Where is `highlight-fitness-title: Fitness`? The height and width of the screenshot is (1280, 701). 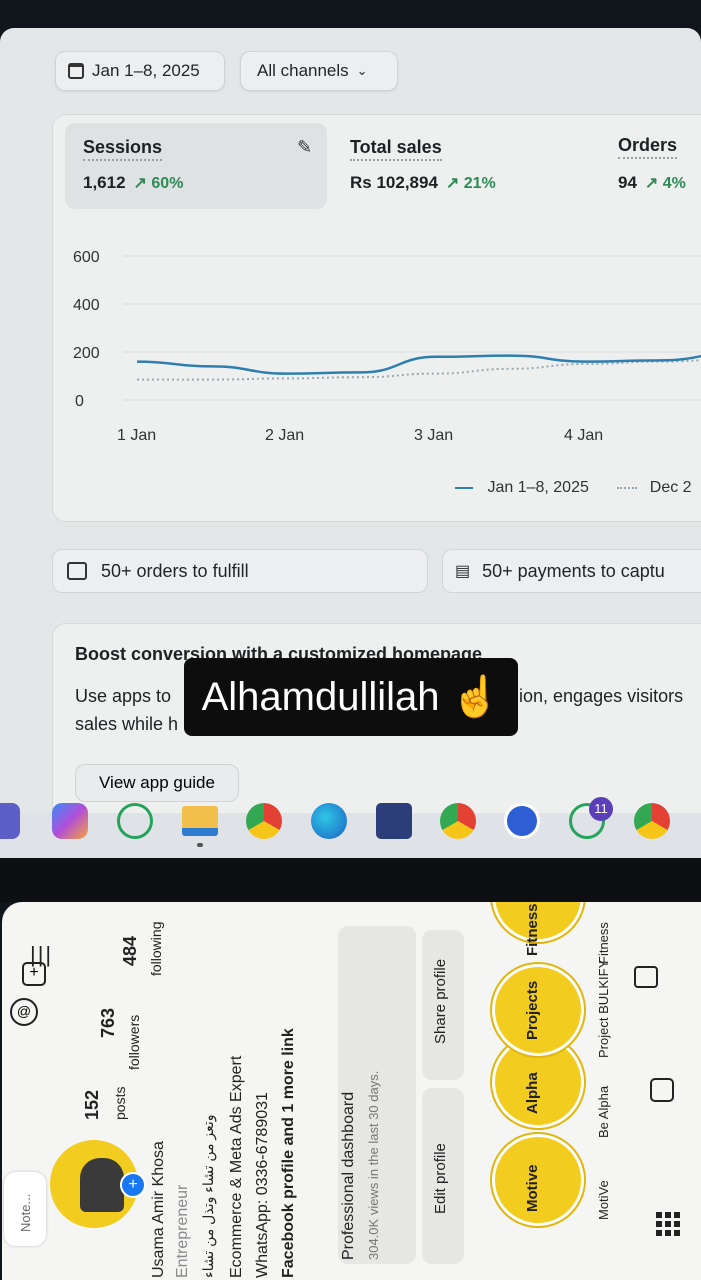
highlight-fitness-title: Fitness is located at coordinates (532, 929).